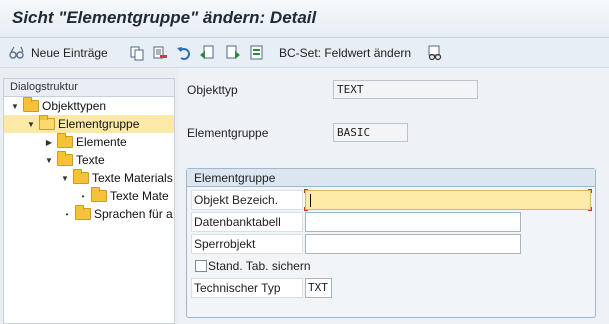 Image resolution: width=609 pixels, height=324 pixels. What do you see at coordinates (133, 214) in the screenshot?
I see `tree-item-label: Sprachen für a` at bounding box center [133, 214].